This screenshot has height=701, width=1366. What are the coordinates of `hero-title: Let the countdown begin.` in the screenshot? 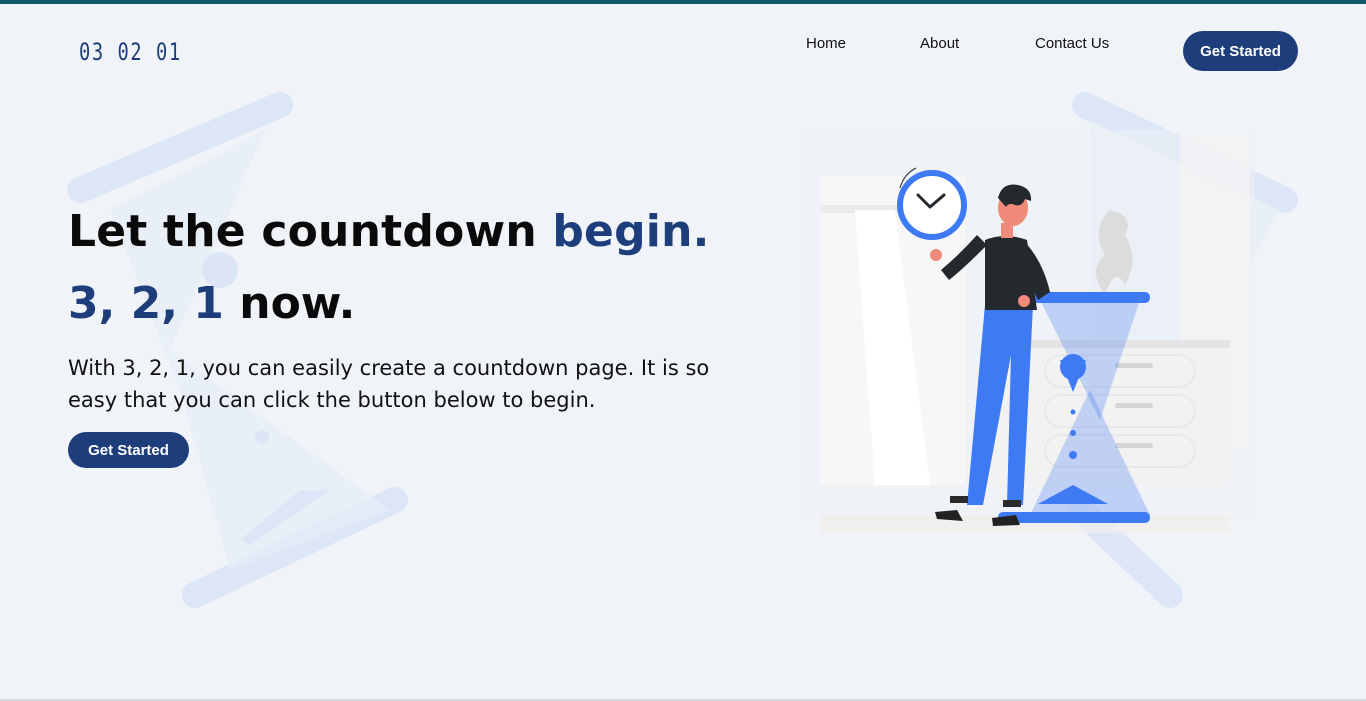 It's located at (389, 231).